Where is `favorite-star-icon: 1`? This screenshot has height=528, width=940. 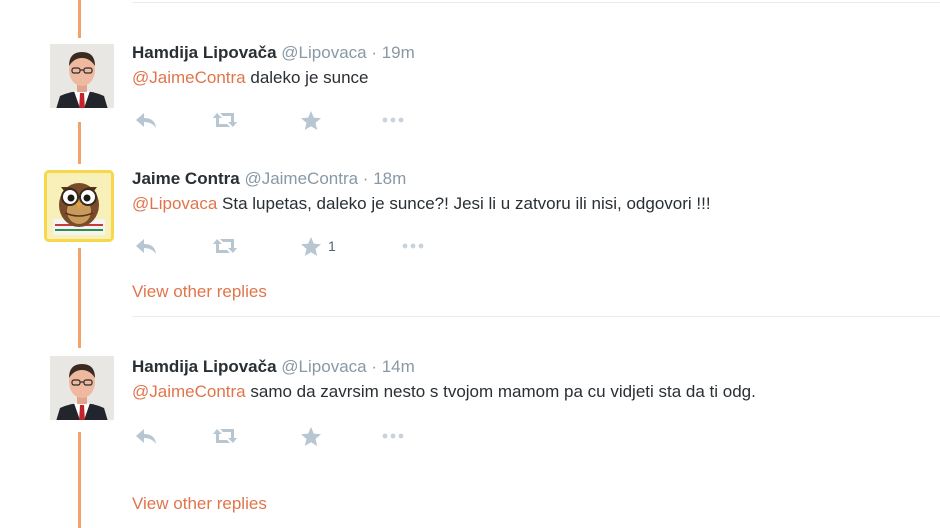 favorite-star-icon: 1 is located at coordinates (318, 246).